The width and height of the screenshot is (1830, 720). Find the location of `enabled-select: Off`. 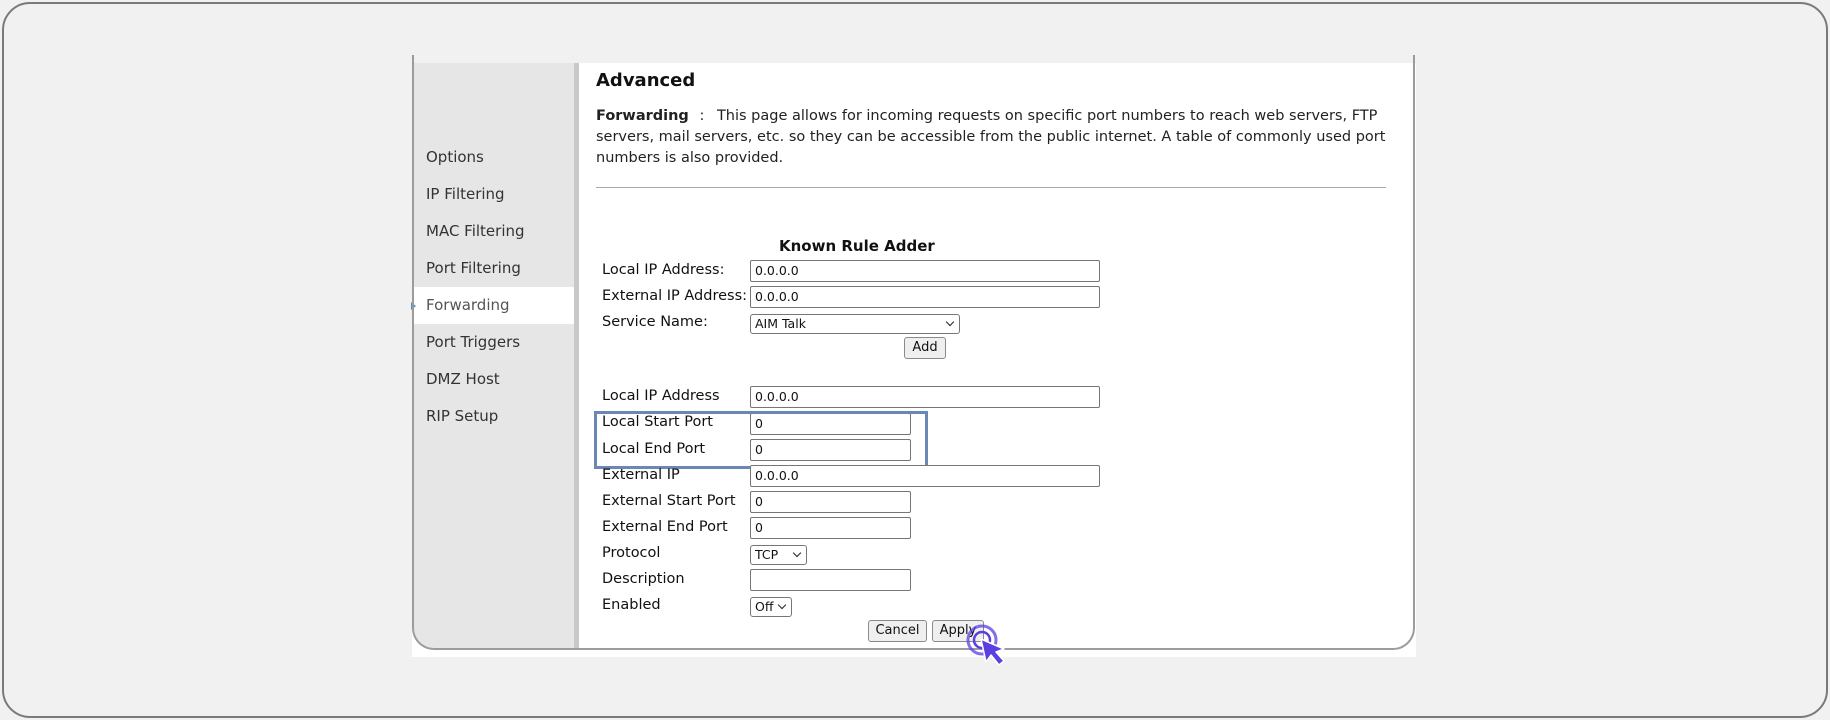

enabled-select: Off is located at coordinates (771, 607).